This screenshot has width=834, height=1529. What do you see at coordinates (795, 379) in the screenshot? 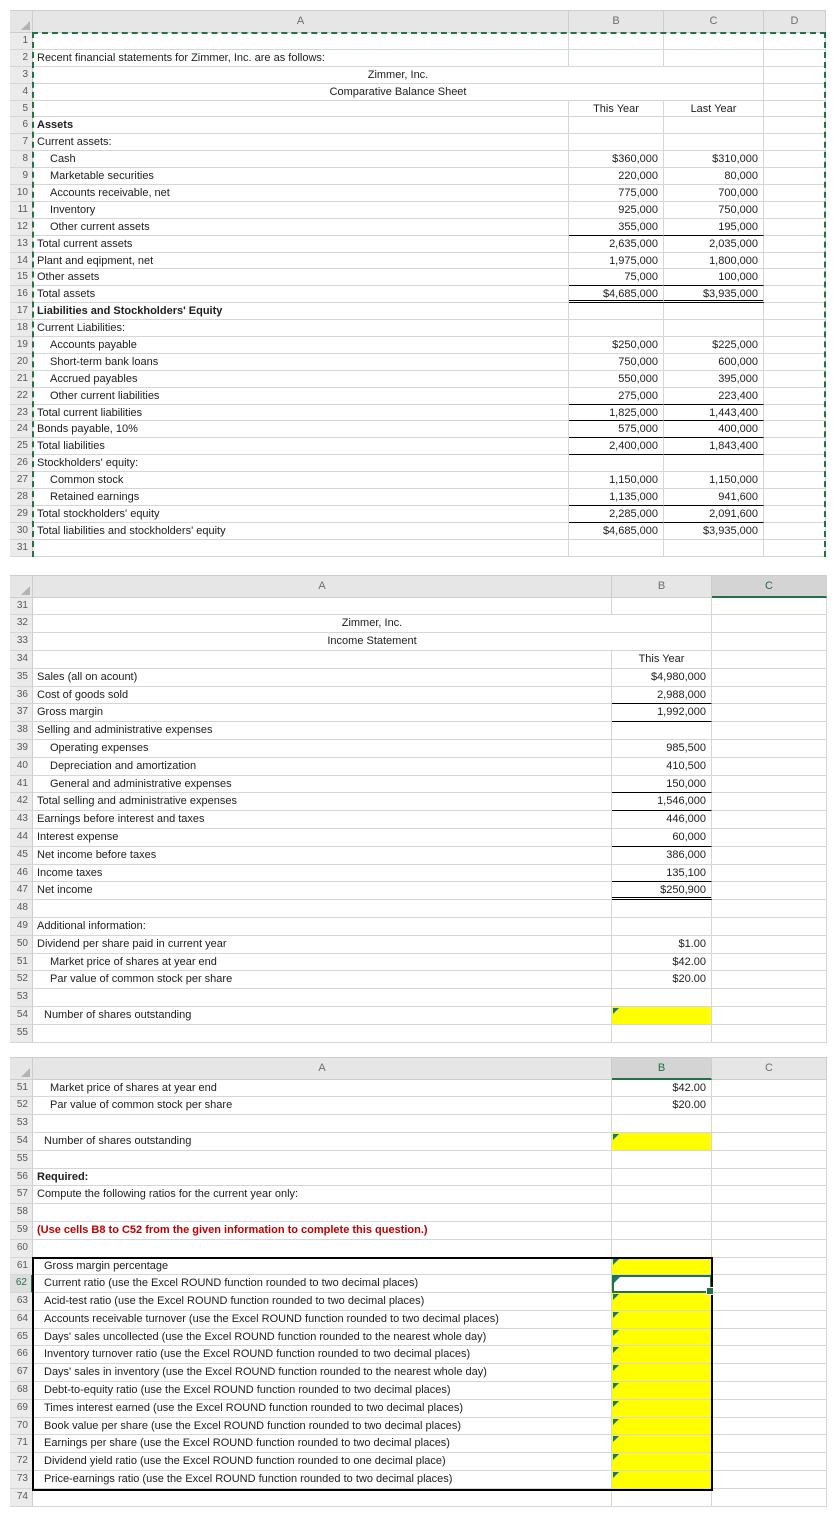
I see `cell-balance-sheet-D21` at bounding box center [795, 379].